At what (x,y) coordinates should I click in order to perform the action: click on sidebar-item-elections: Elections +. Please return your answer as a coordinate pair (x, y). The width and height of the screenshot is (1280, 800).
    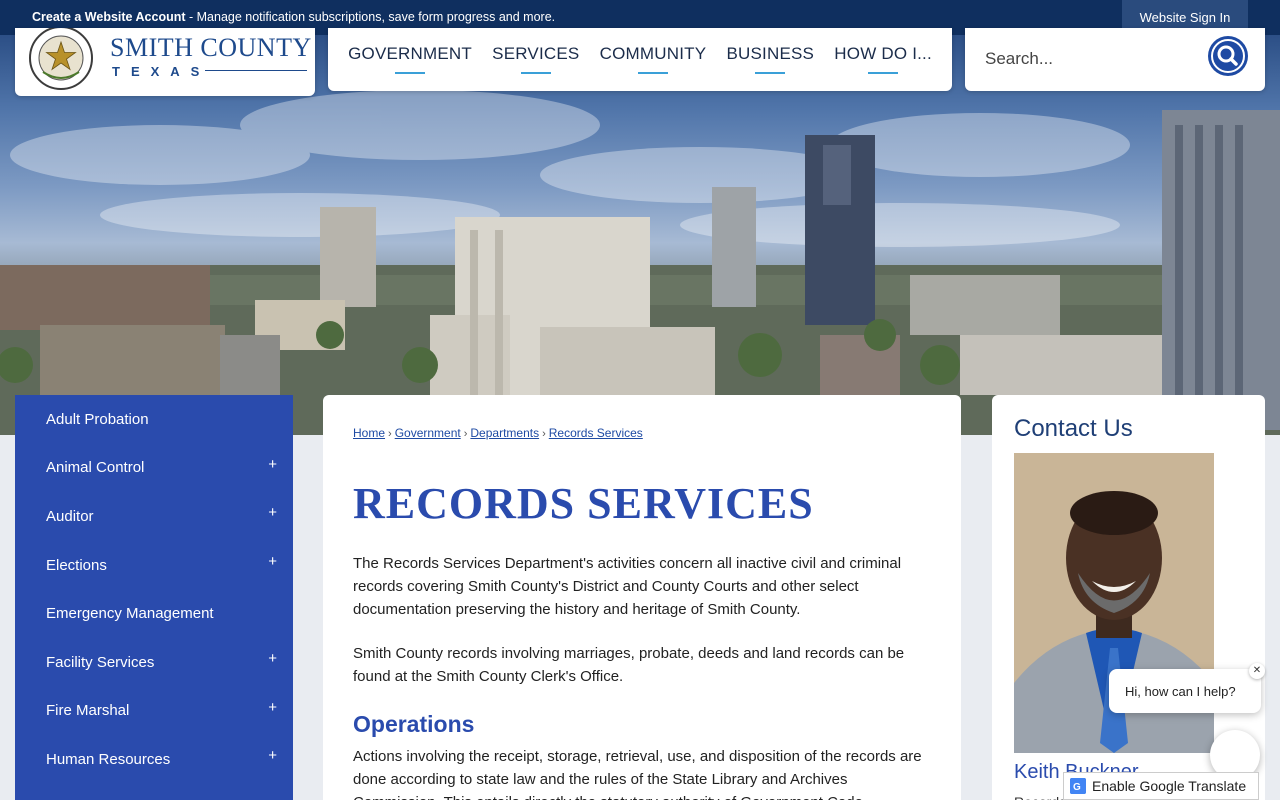
    Looking at the image, I should click on (154, 565).